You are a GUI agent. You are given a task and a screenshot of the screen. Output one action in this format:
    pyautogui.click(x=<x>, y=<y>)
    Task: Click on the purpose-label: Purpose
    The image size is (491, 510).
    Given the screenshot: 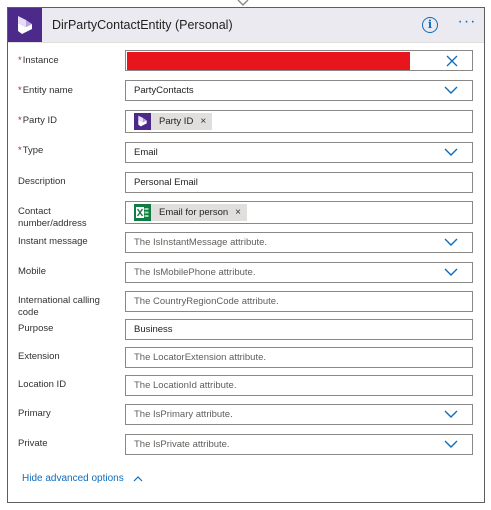 What is the action you would take?
    pyautogui.click(x=36, y=328)
    